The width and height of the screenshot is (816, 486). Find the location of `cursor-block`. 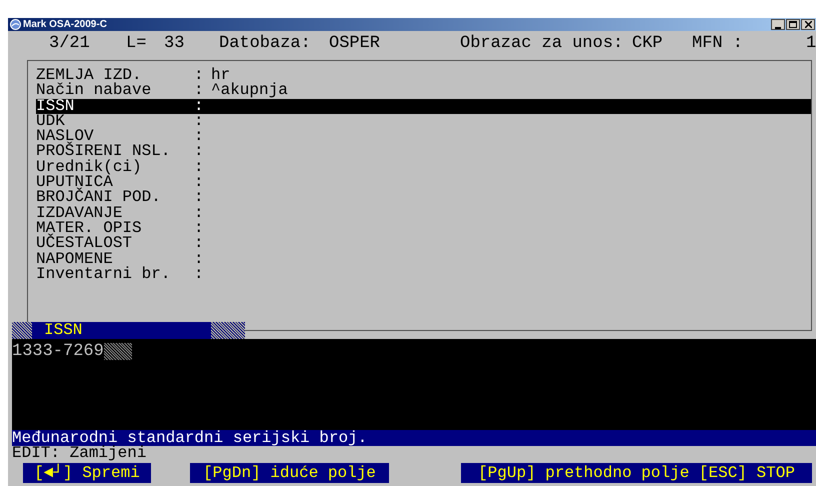

cursor-block is located at coordinates (118, 351).